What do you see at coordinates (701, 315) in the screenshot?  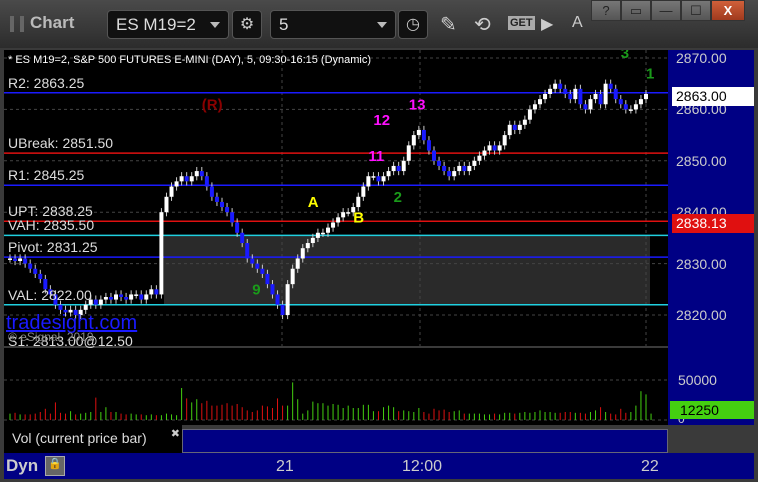 I see `price-tick: 2820.00` at bounding box center [701, 315].